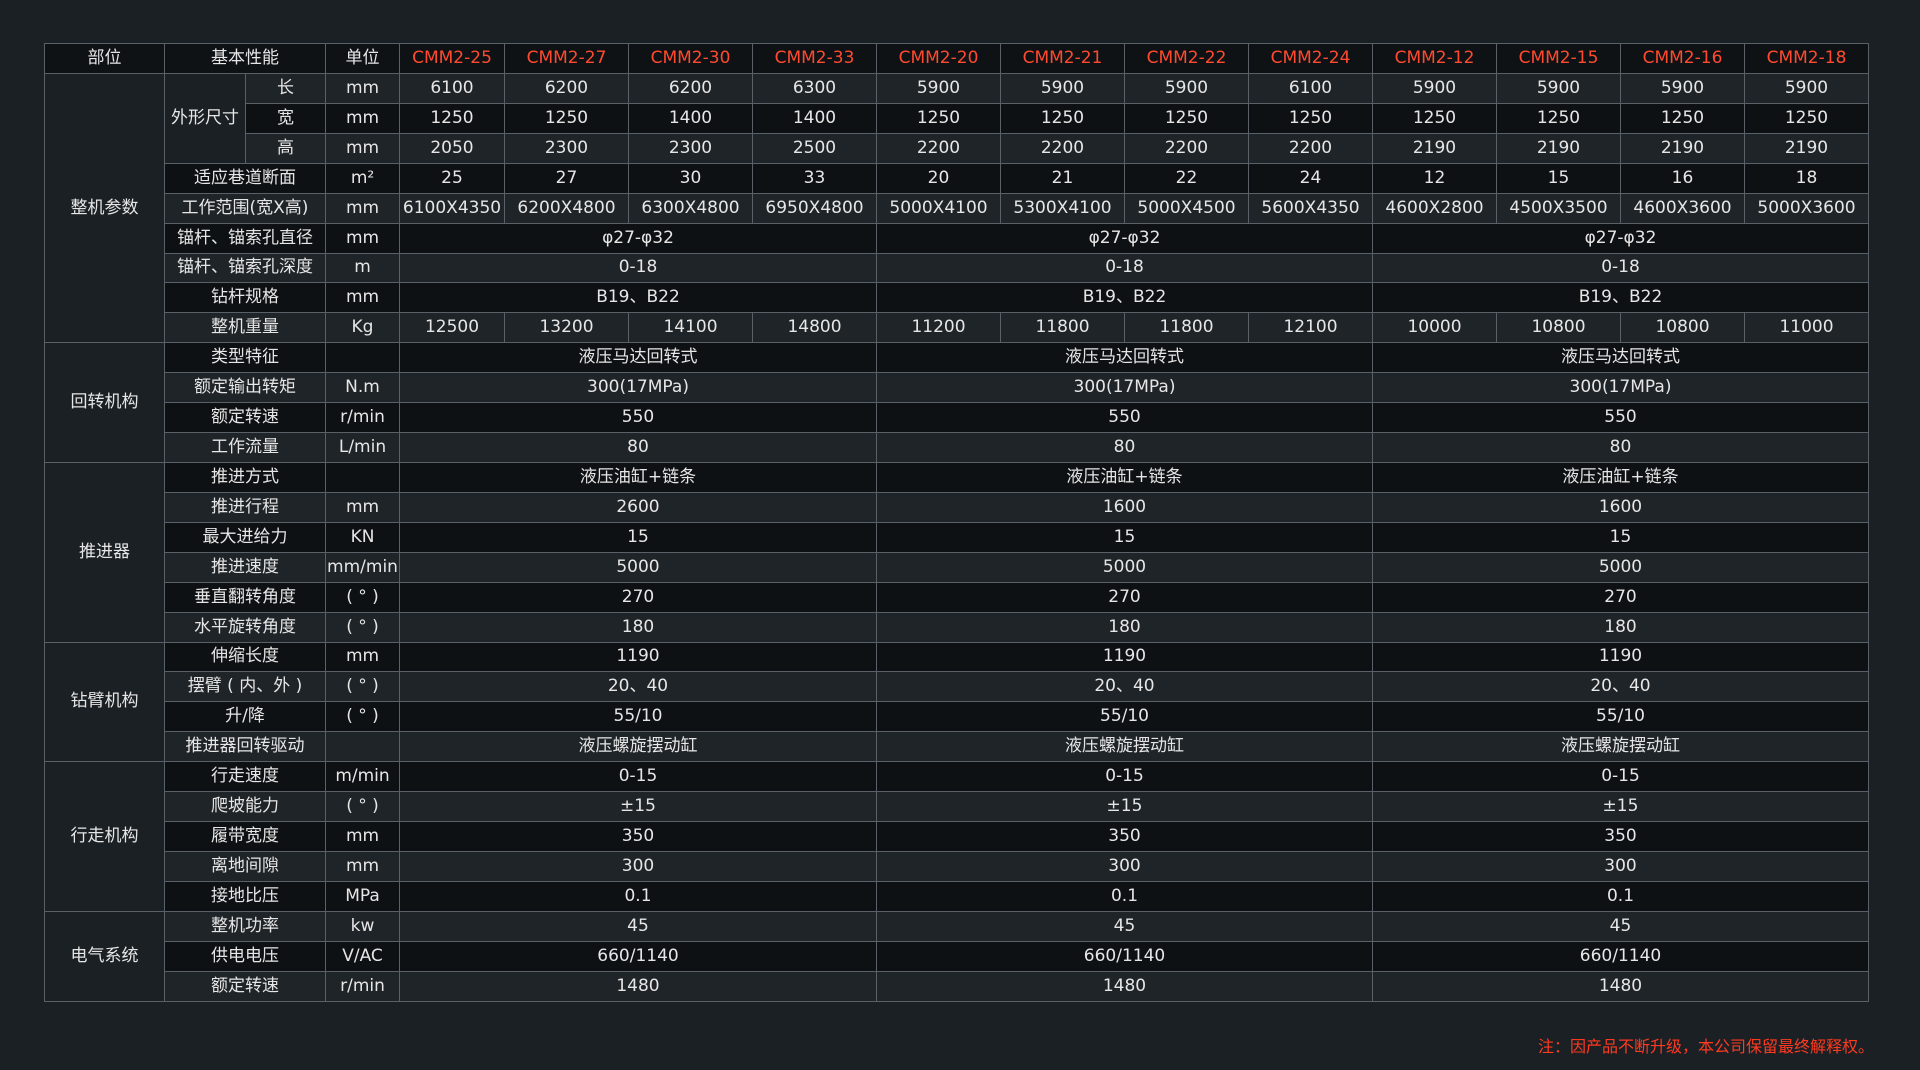 Image resolution: width=1920 pixels, height=1070 pixels. What do you see at coordinates (285, 88) in the screenshot?
I see `row-label: 长` at bounding box center [285, 88].